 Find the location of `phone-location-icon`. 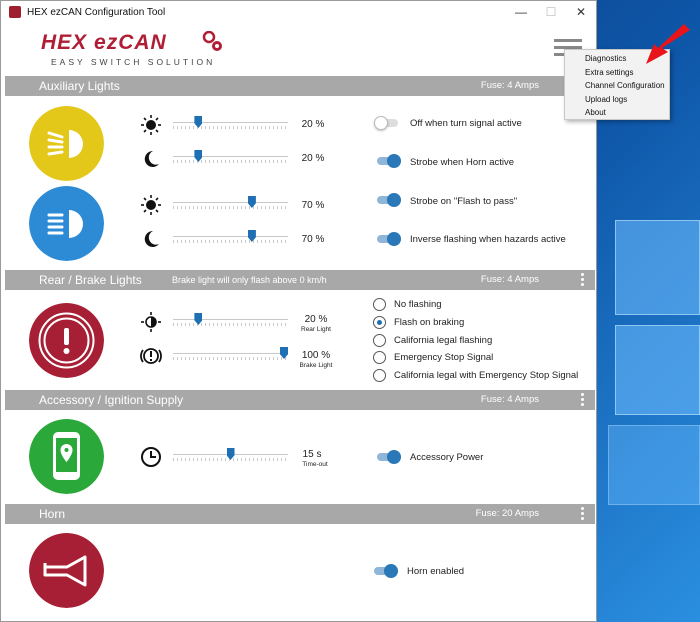

phone-location-icon is located at coordinates (66, 456).